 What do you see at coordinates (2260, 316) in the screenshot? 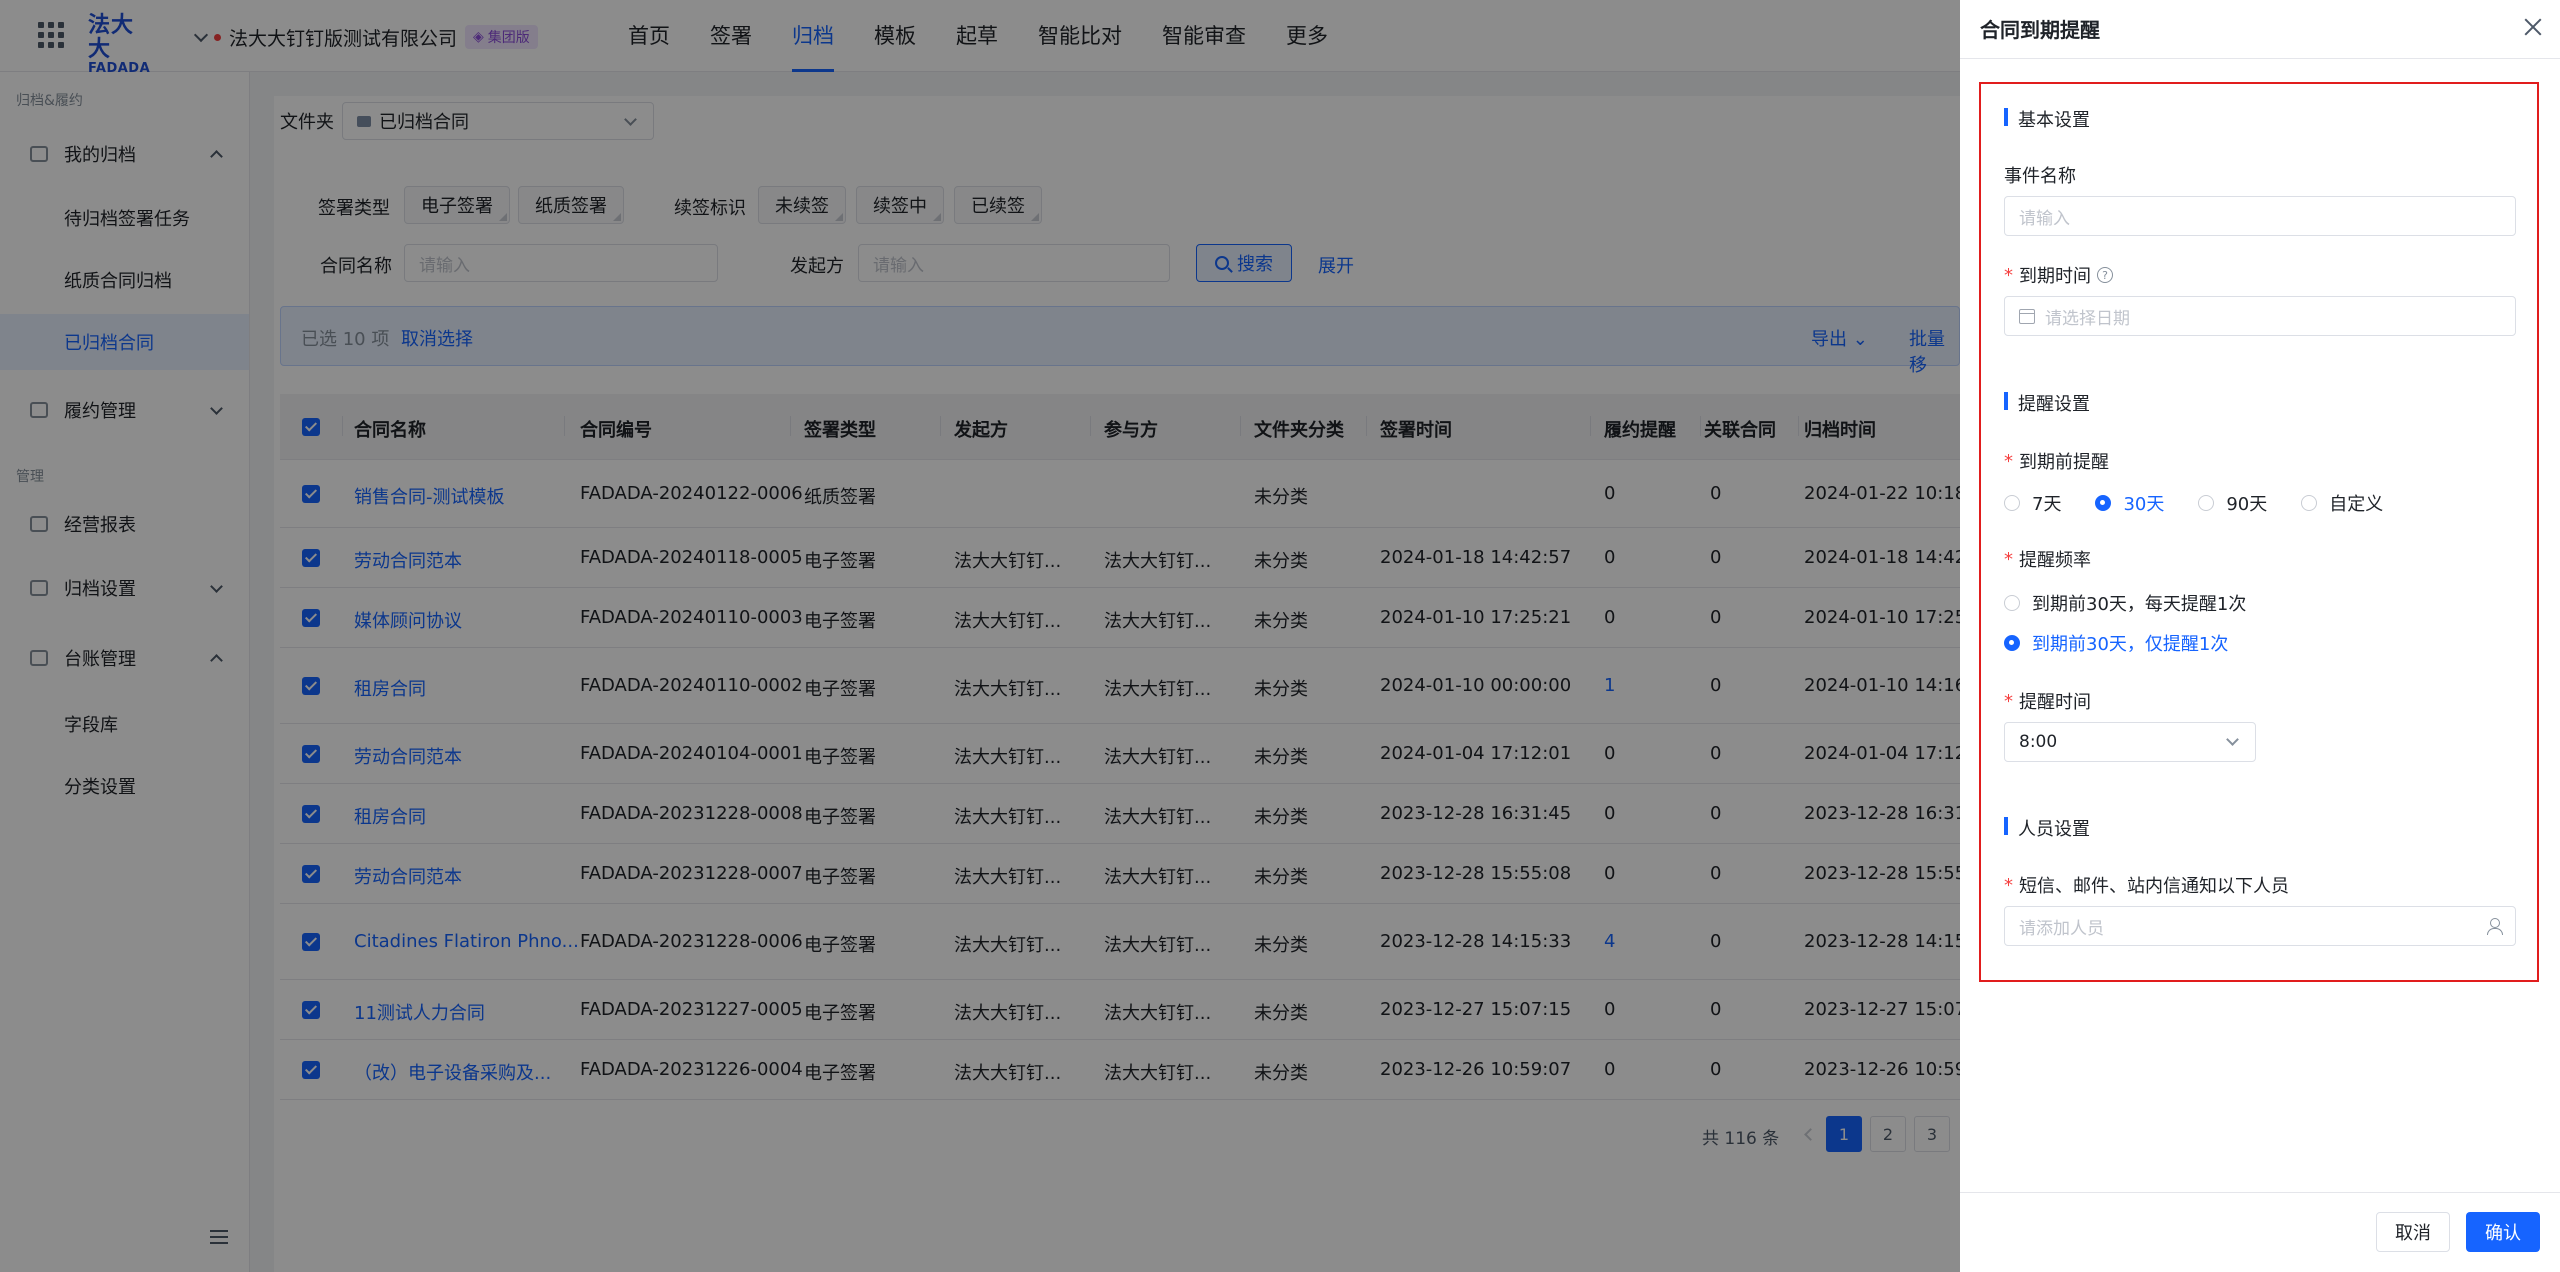
I see `due-date-picker: 请选择日期` at bounding box center [2260, 316].